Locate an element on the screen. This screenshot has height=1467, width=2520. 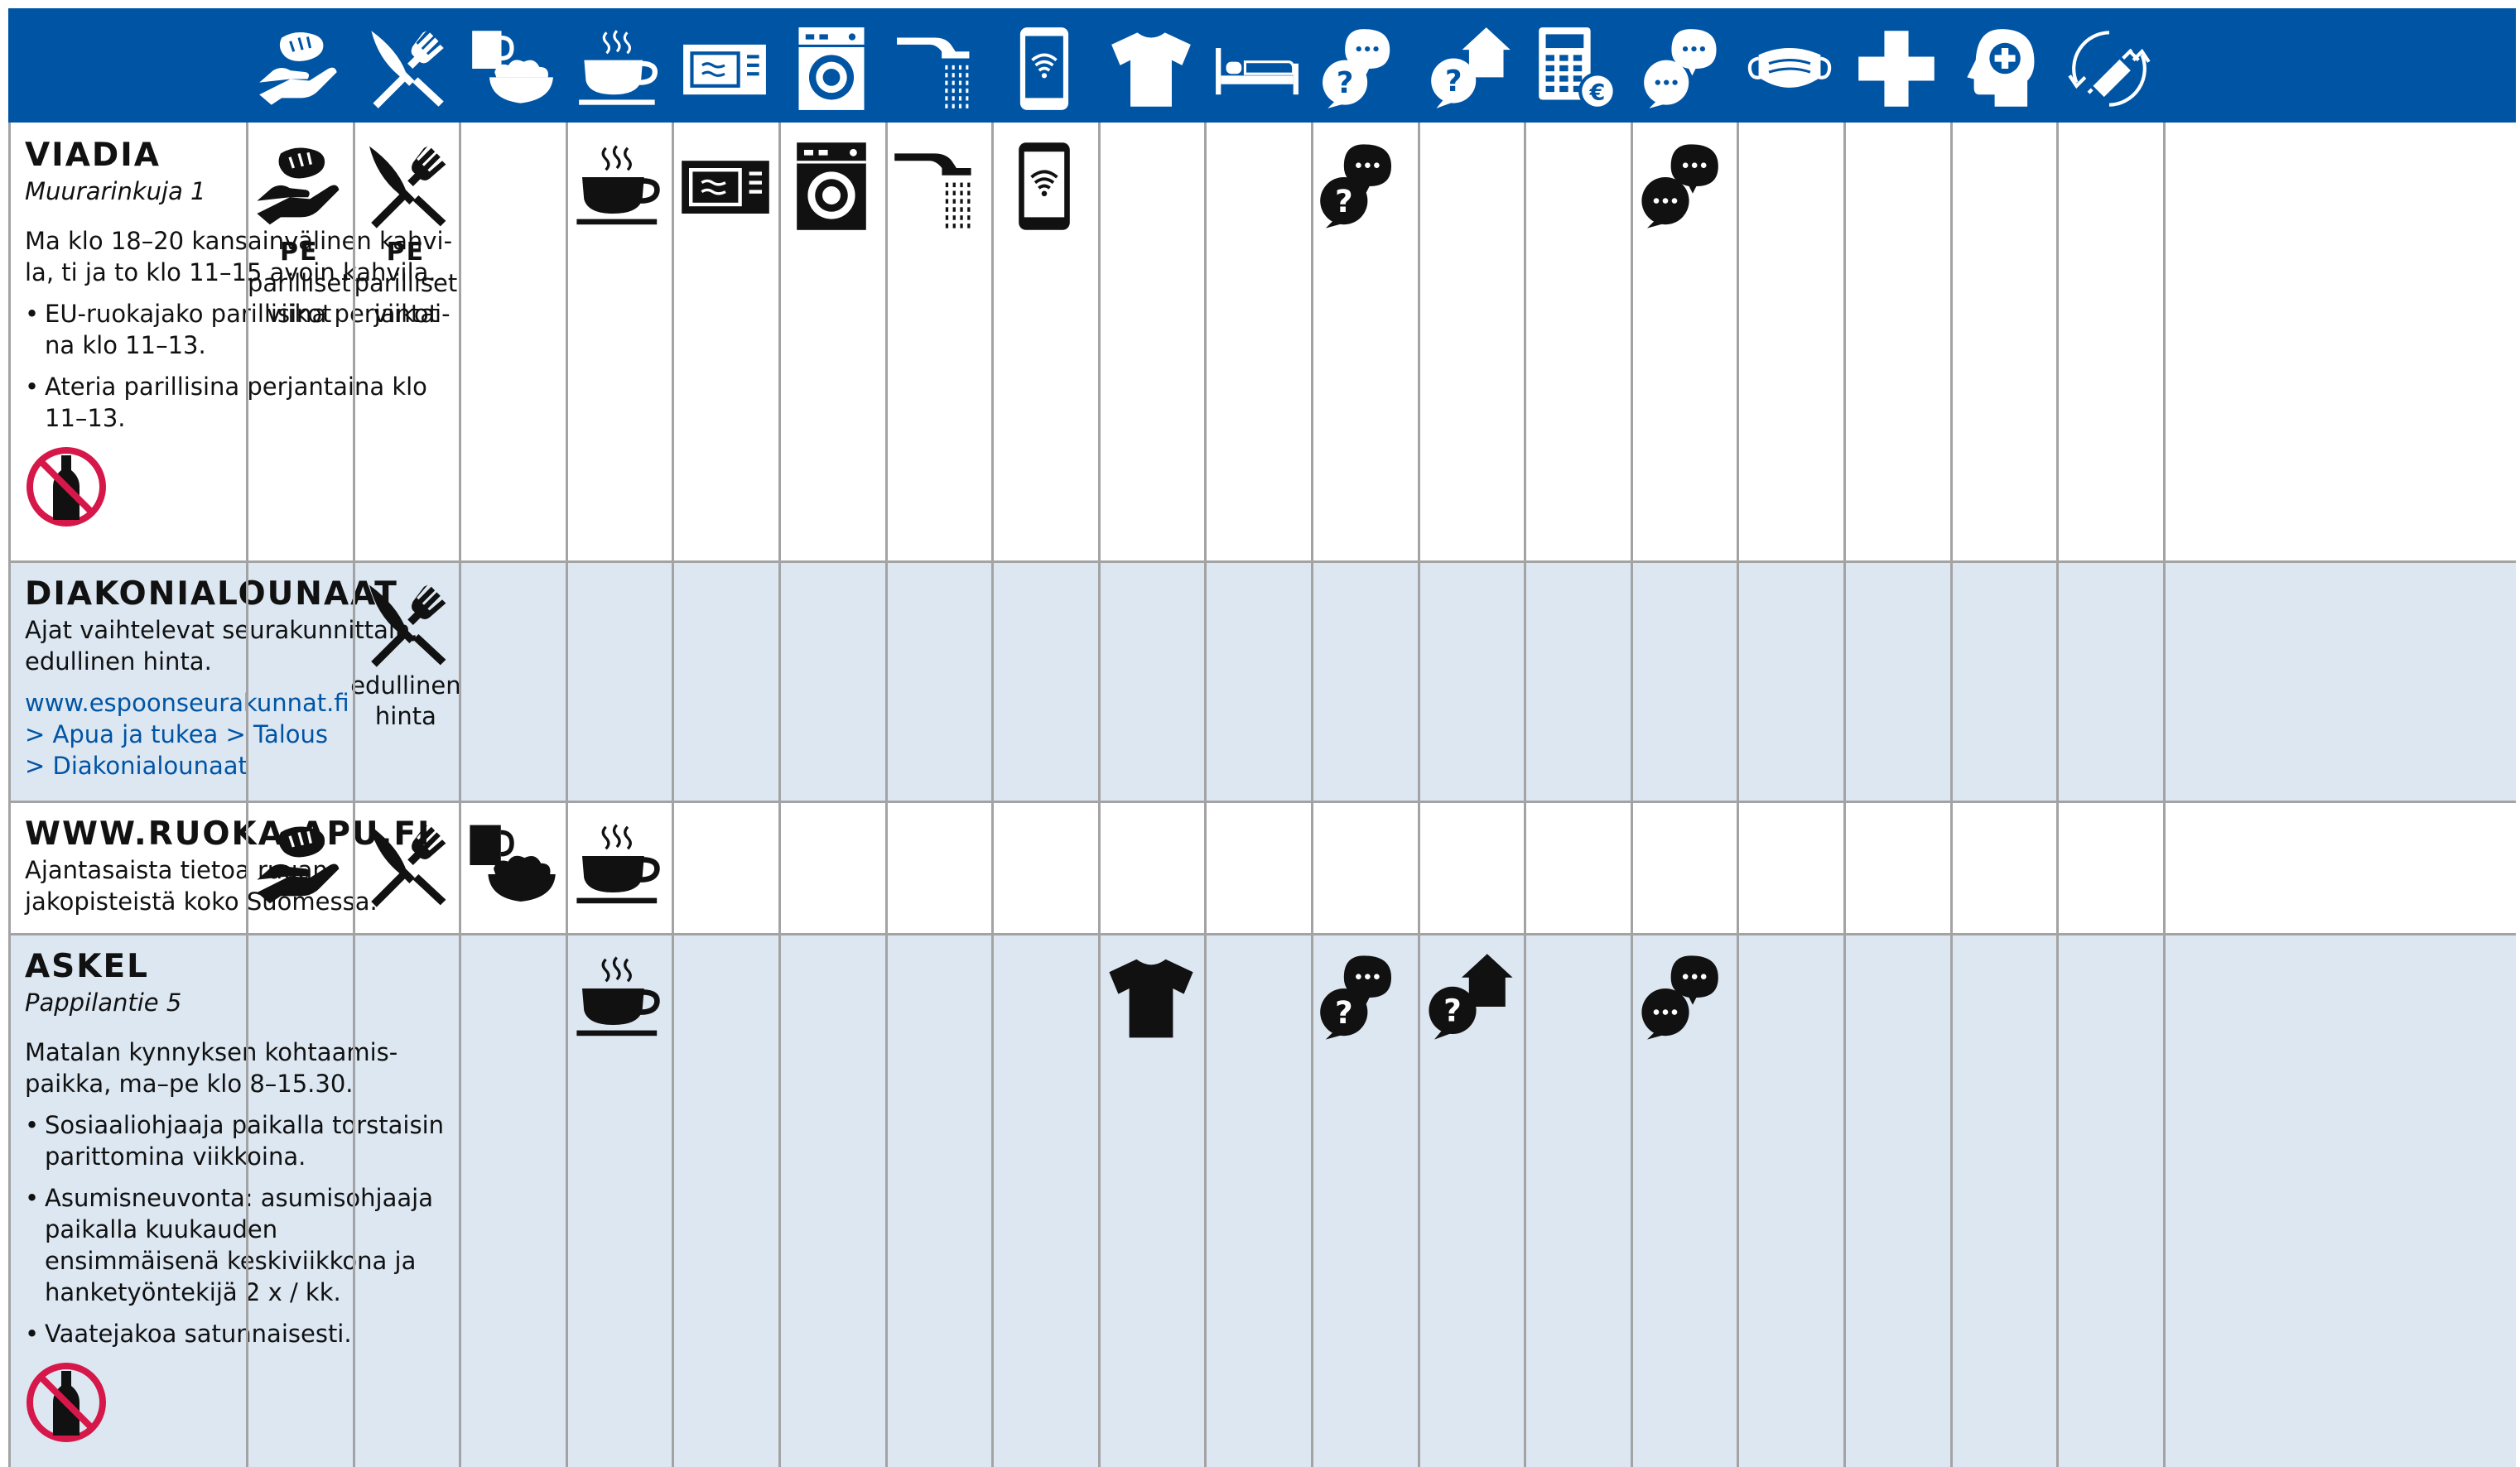
header-shower is located at coordinates (938, 68).